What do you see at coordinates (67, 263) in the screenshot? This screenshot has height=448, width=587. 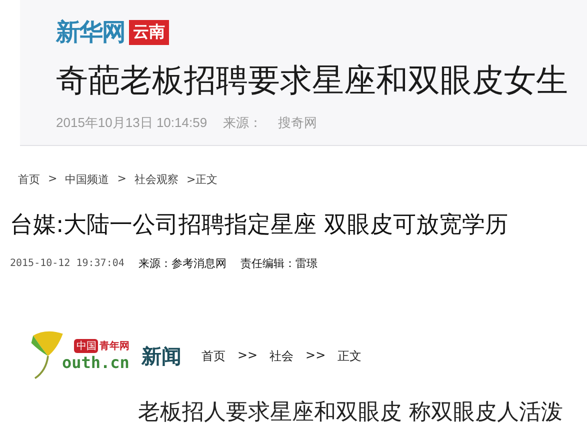 I see `date-text: 2015-10-12 19:37:04` at bounding box center [67, 263].